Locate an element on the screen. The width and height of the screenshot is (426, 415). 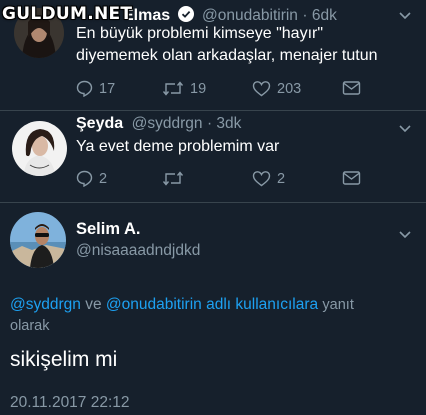
reply-to-suffix: olarak is located at coordinates (30, 326).